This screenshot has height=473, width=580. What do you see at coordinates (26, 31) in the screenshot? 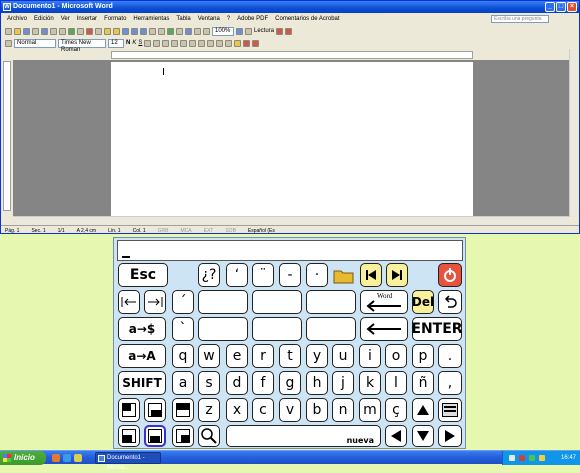
I see `save-icon` at bounding box center [26, 31].